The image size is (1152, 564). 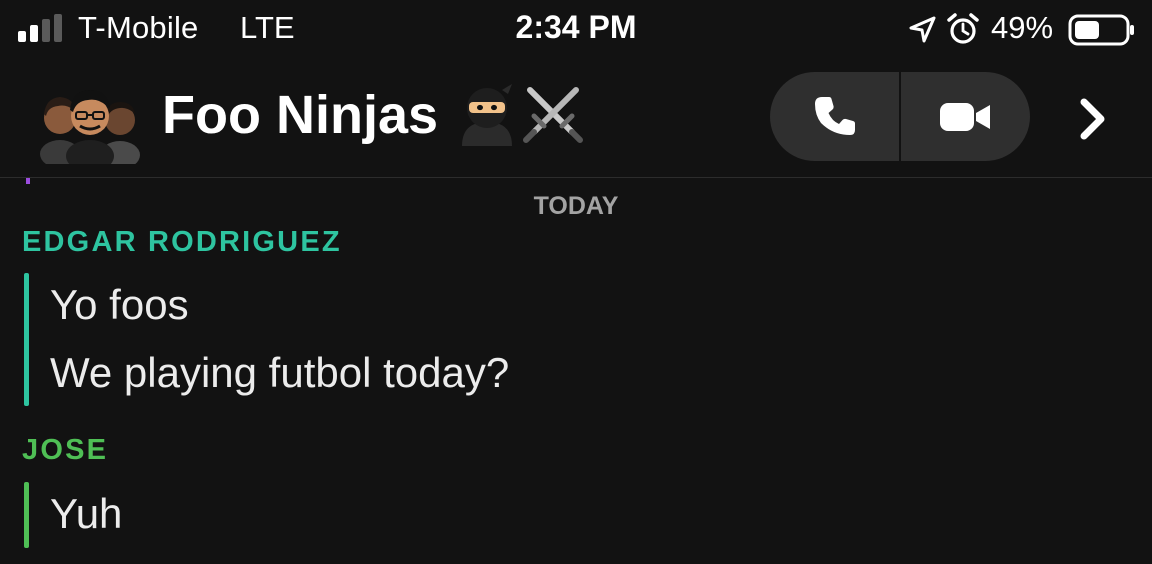 What do you see at coordinates (963, 28) in the screenshot?
I see `alarm-clock-icon` at bounding box center [963, 28].